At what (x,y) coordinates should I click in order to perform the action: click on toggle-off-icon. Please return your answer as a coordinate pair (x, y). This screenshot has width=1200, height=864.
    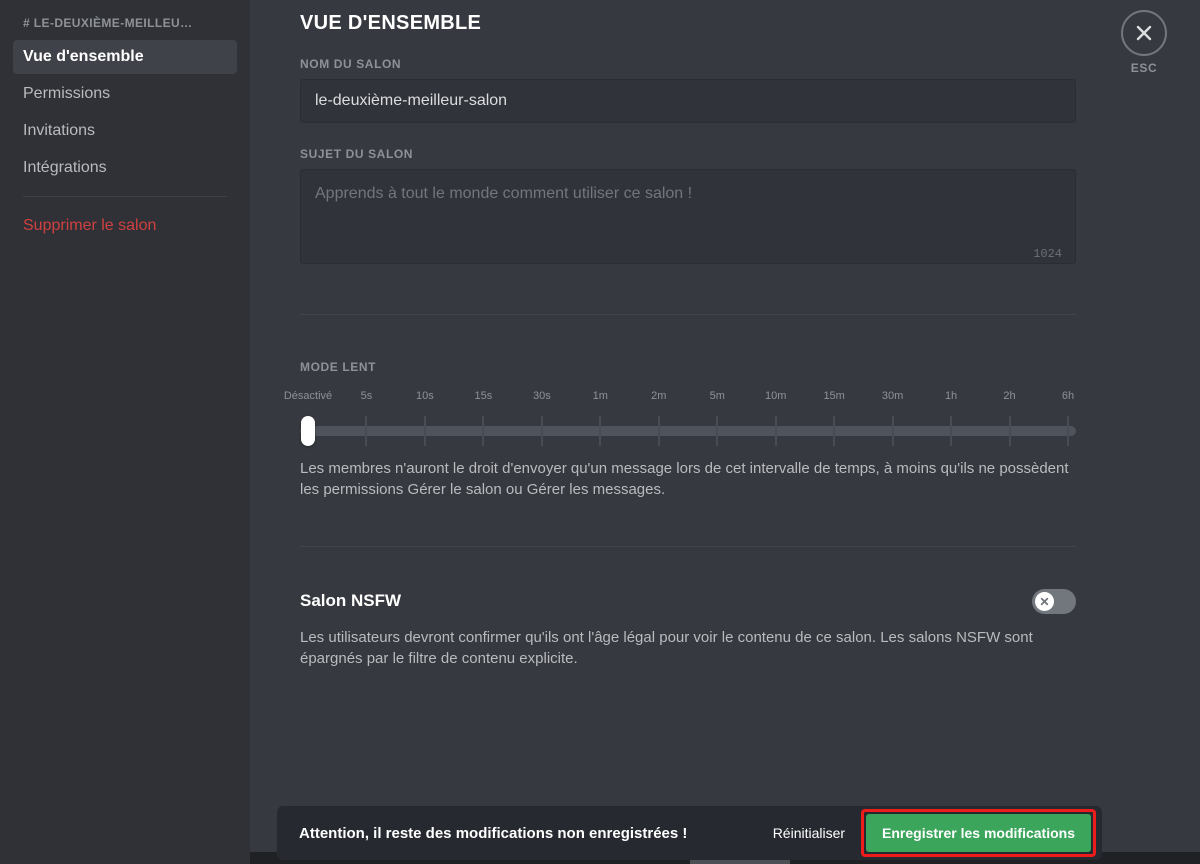
    Looking at the image, I should click on (1044, 601).